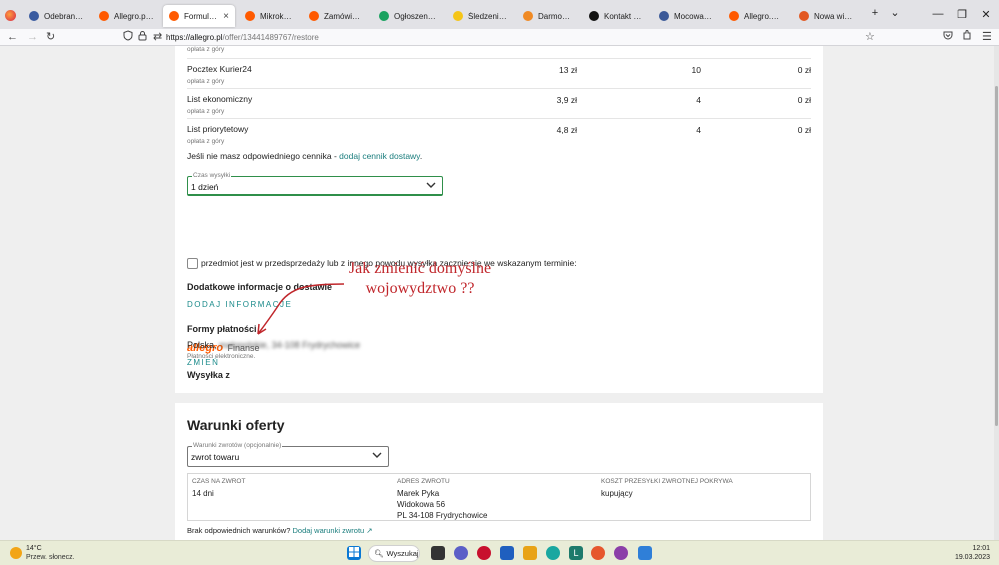 Image resolution: width=999 pixels, height=565 pixels. What do you see at coordinates (553, 553) in the screenshot?
I see `edge-icon` at bounding box center [553, 553].